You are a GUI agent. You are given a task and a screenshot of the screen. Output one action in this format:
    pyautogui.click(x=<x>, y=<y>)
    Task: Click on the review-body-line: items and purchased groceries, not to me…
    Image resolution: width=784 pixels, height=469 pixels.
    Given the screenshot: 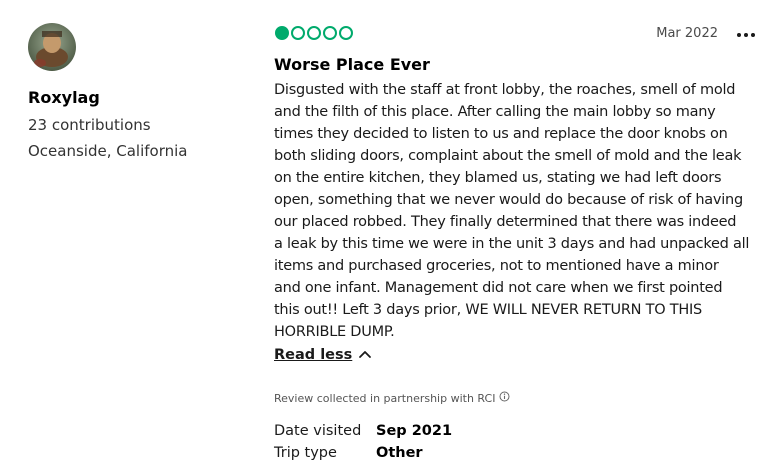 What is the action you would take?
    pyautogui.click(x=496, y=266)
    